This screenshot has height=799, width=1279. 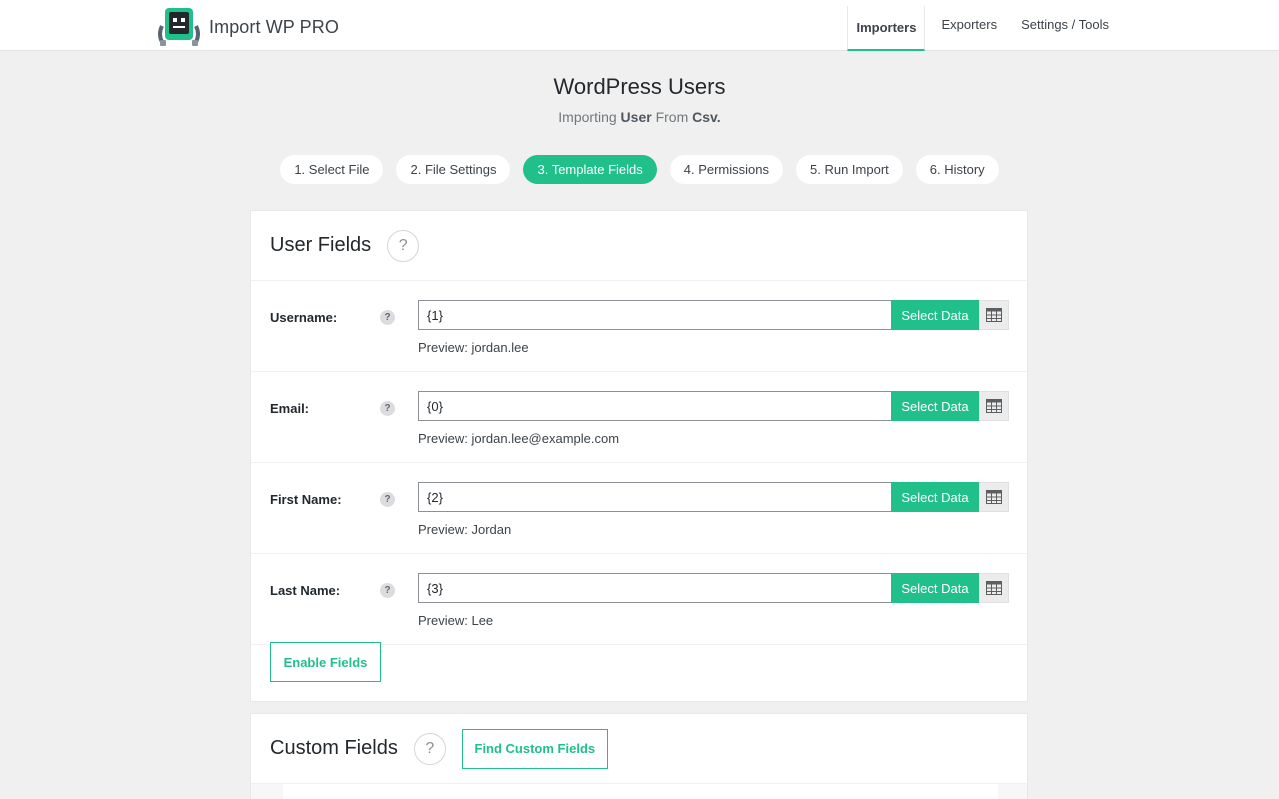 What do you see at coordinates (587, 117) in the screenshot?
I see `subtitle-prefix: Importing` at bounding box center [587, 117].